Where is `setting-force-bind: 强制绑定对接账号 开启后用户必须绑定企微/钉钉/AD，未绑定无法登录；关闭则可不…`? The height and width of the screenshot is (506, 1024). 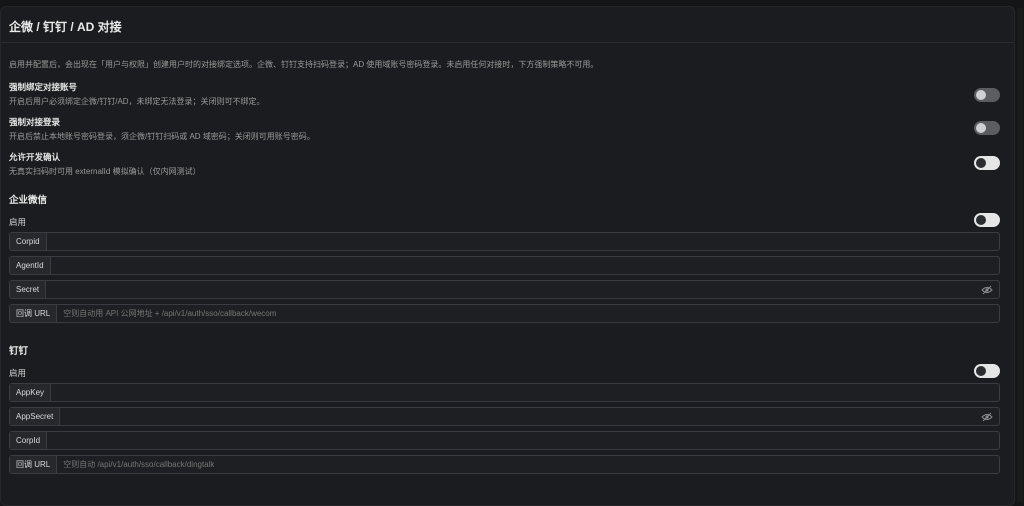
setting-force-bind: 强制绑定对接账号 开启后用户必须绑定企微/钉钉/AD，未绑定无法登录；关闭则可不… is located at coordinates (504, 95).